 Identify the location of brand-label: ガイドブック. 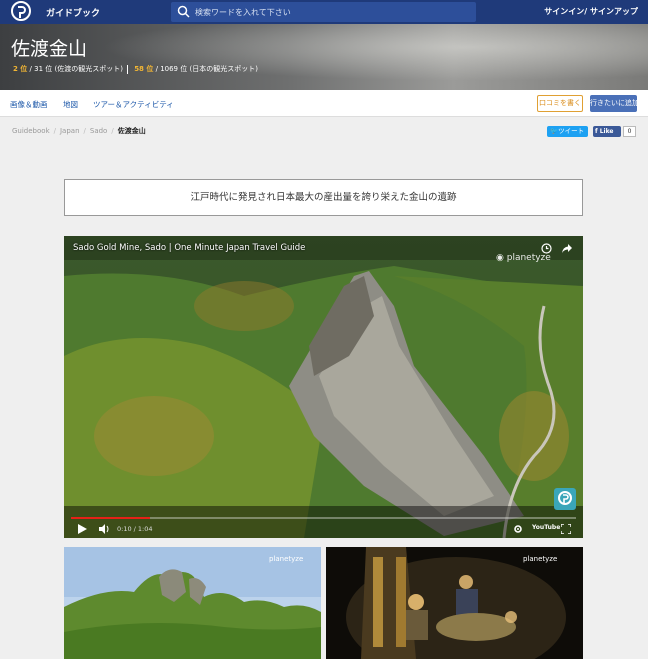
(73, 12).